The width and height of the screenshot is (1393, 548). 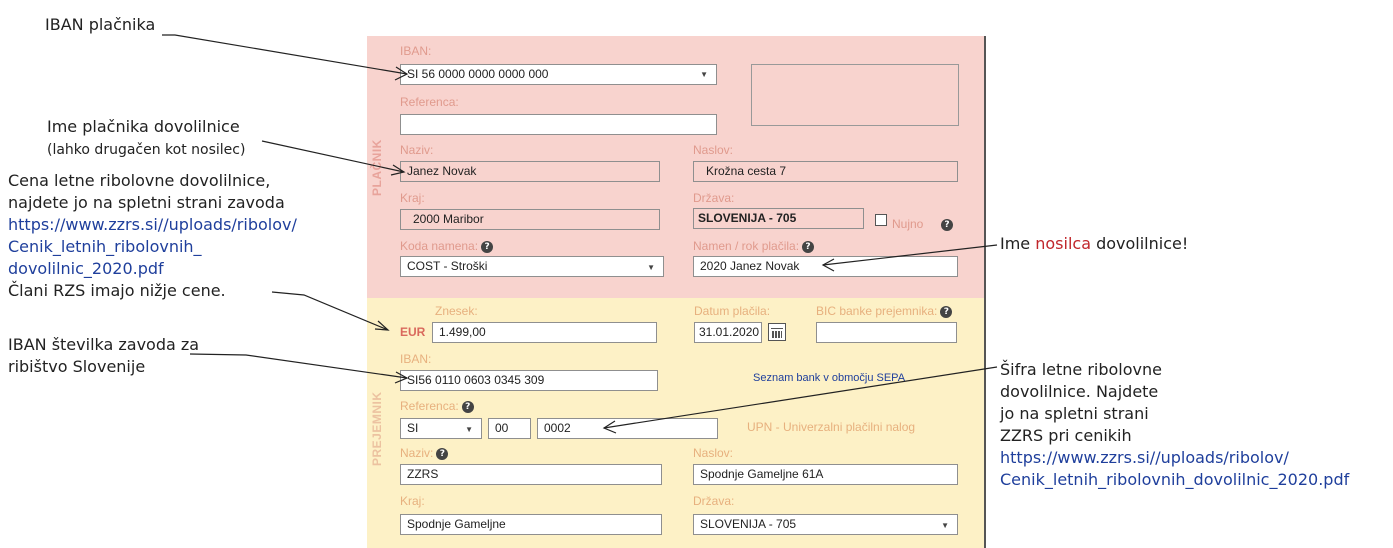 What do you see at coordinates (1079, 391) in the screenshot?
I see `annotation-code-line2: dovolilnice. Najdete` at bounding box center [1079, 391].